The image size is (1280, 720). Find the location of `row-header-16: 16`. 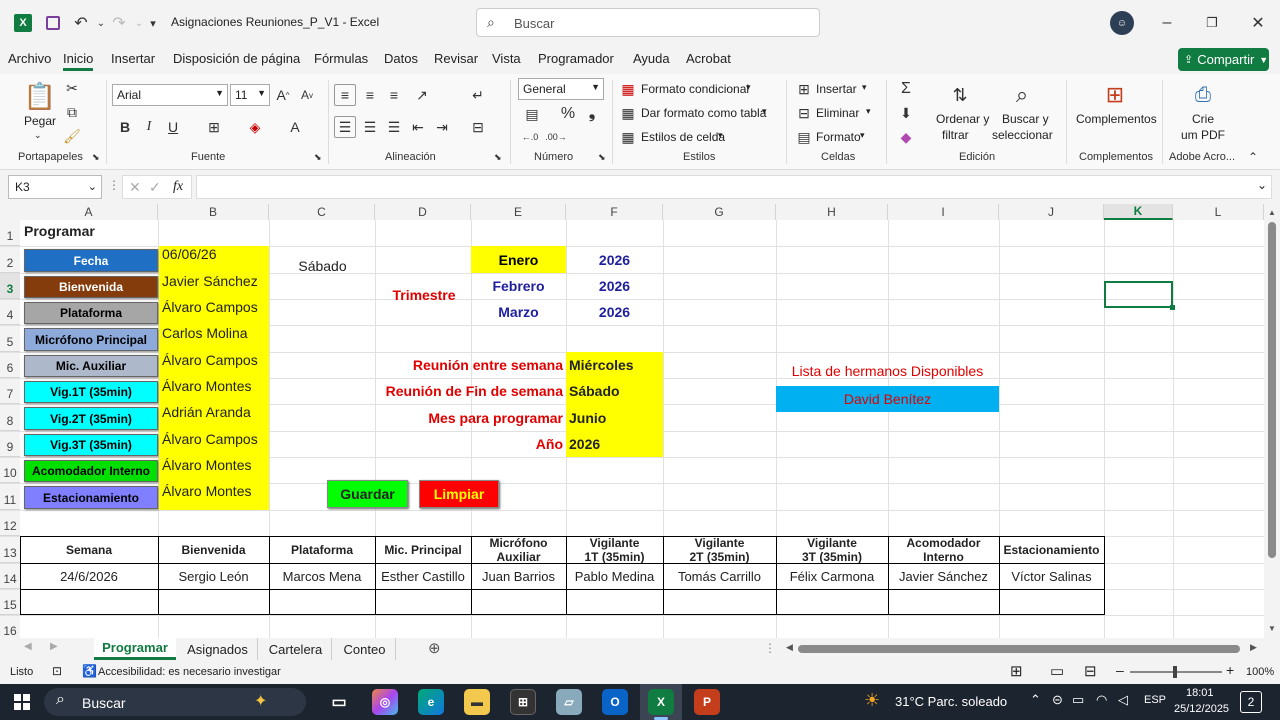

row-header-16: 16 is located at coordinates (10, 626).